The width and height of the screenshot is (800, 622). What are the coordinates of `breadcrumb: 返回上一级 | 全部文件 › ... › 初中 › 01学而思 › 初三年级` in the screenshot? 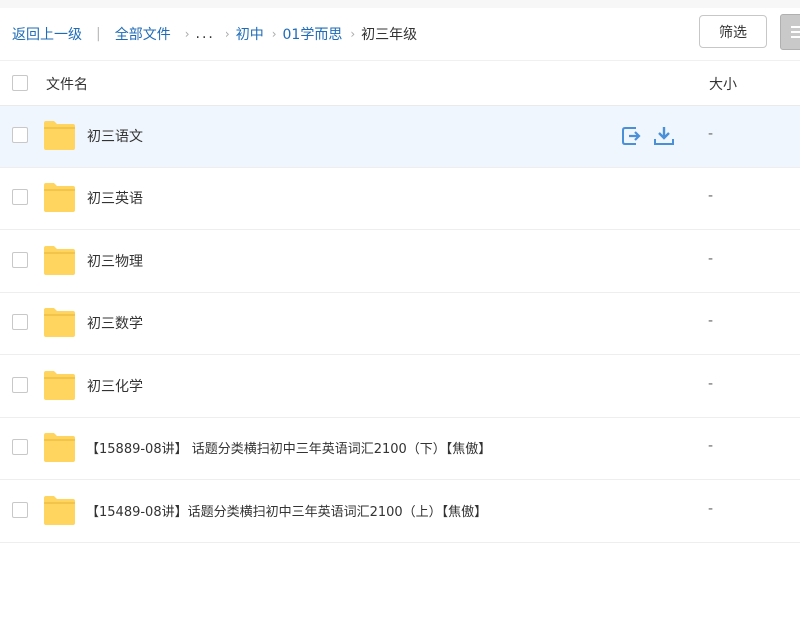 It's located at (214, 34).